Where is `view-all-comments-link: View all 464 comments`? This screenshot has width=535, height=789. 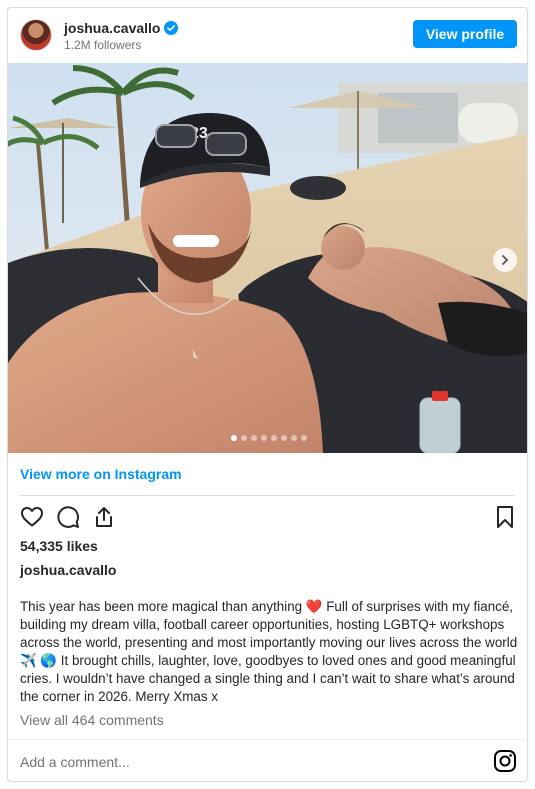 view-all-comments-link: View all 464 comments is located at coordinates (92, 720).